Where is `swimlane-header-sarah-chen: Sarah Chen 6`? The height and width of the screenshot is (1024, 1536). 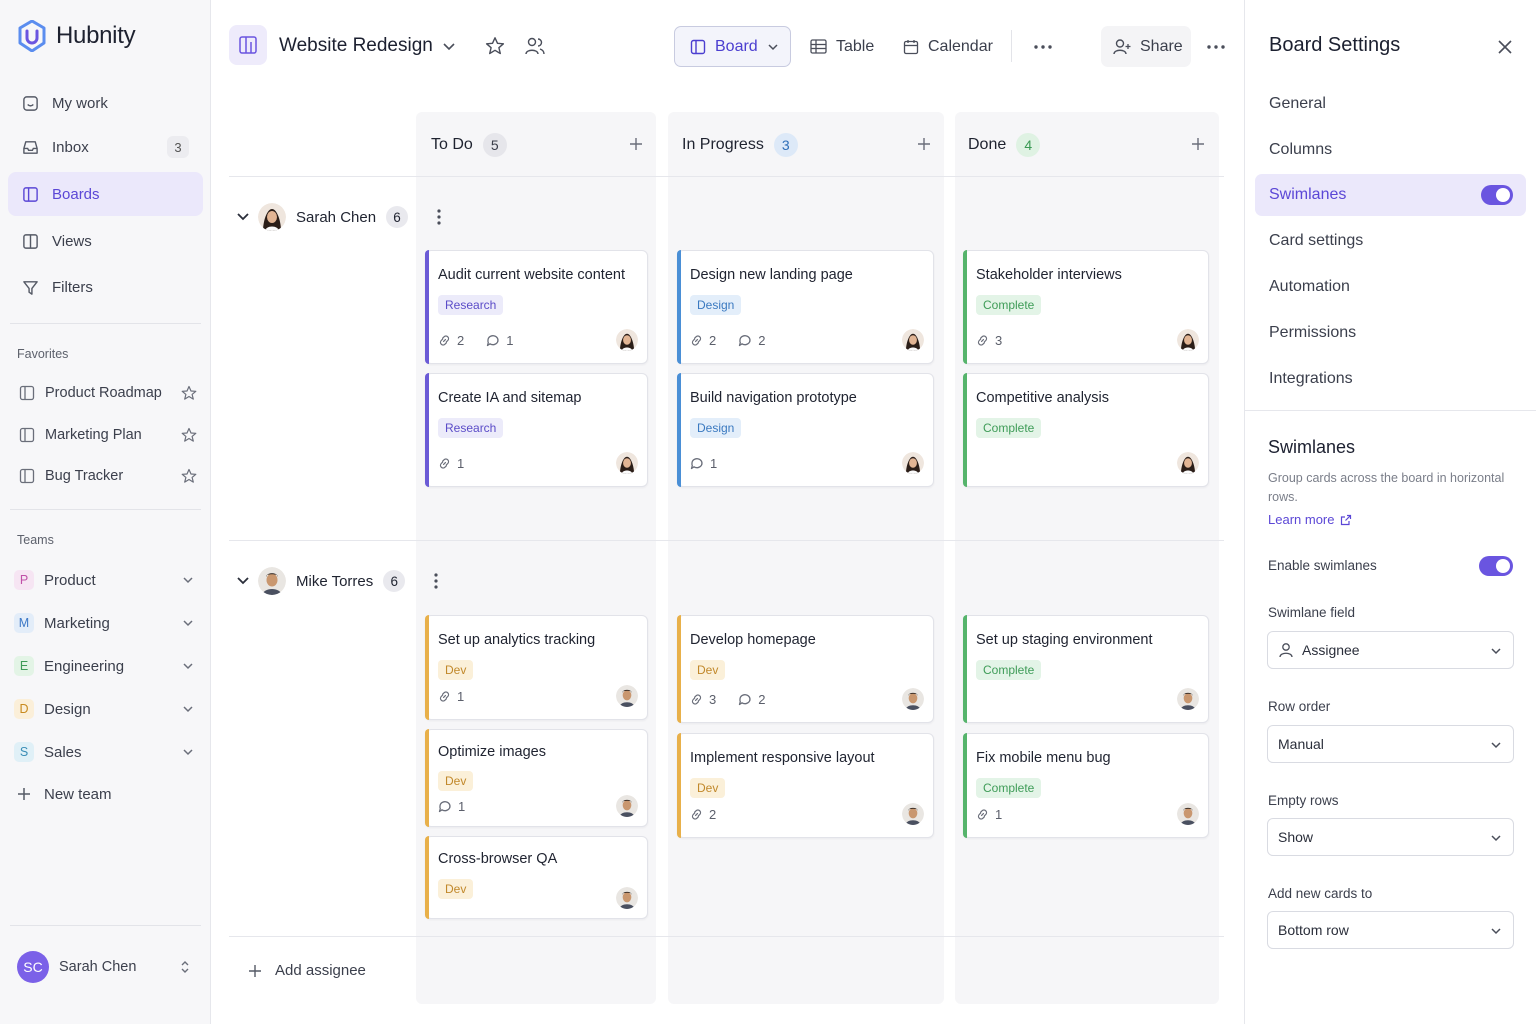
swimlane-header-sarah-chen: Sarah Chen 6 is located at coordinates (339, 217).